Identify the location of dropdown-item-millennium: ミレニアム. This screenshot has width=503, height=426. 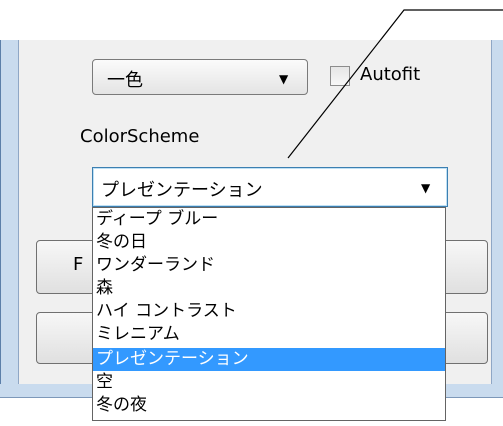
(269, 334).